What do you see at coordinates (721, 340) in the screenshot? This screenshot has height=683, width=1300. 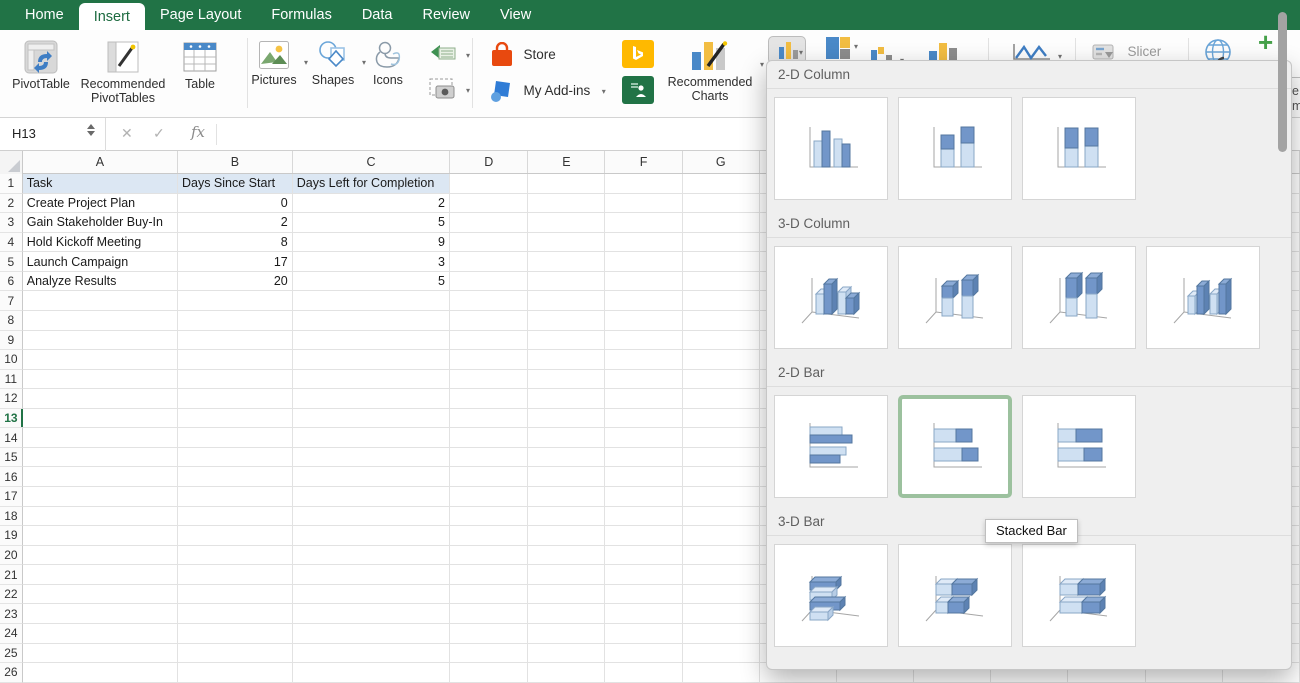 I see `cell-G9` at bounding box center [721, 340].